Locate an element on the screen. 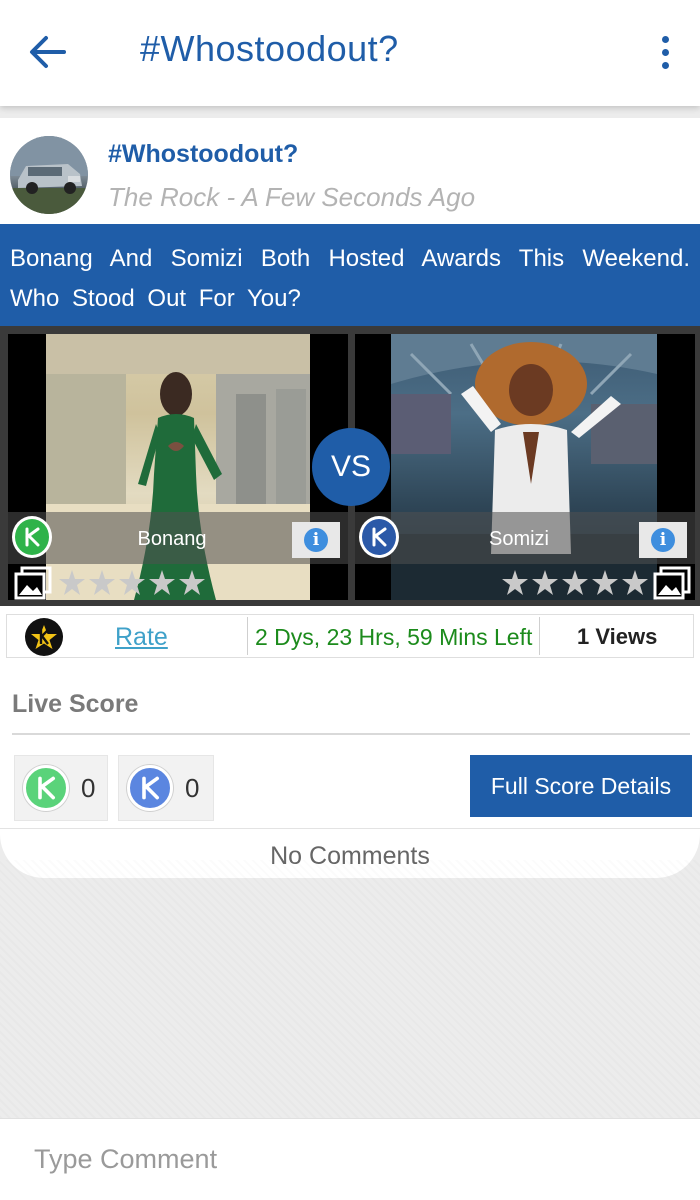  back-button is located at coordinates (48, 52).